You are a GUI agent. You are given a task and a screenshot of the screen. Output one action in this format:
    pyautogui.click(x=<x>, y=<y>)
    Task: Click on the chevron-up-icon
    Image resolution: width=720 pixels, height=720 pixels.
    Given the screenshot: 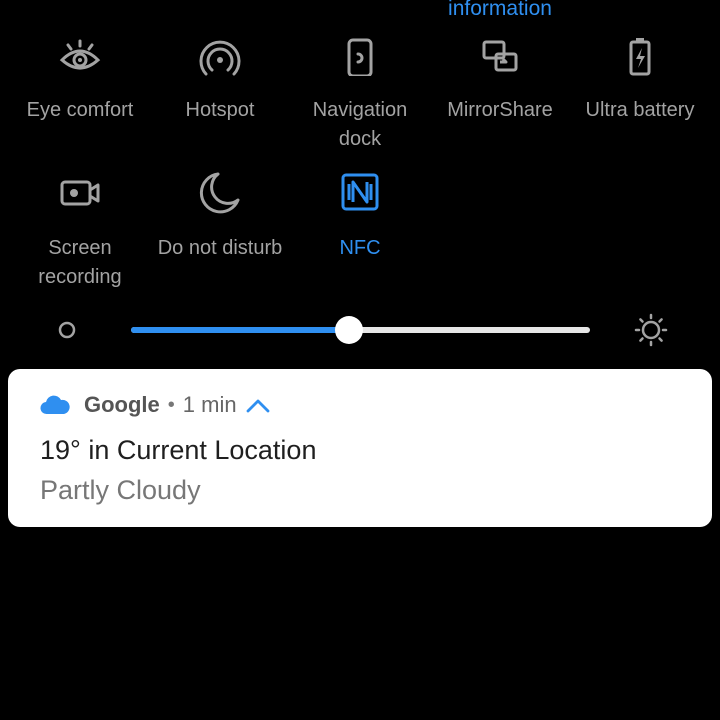 What is the action you would take?
    pyautogui.click(x=258, y=405)
    